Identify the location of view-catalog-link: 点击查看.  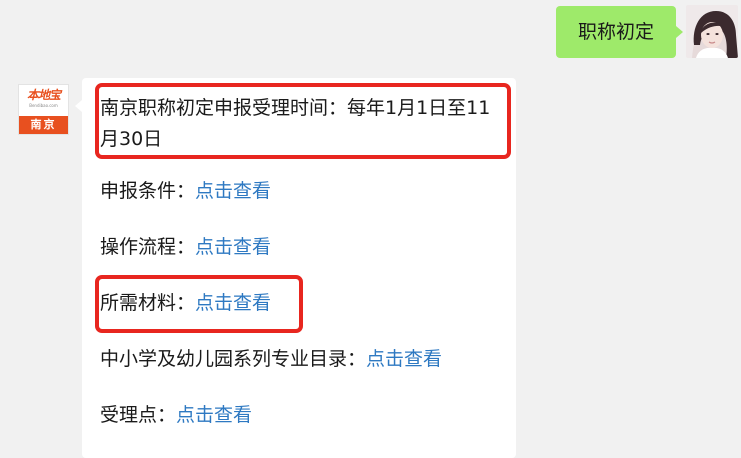
(404, 359).